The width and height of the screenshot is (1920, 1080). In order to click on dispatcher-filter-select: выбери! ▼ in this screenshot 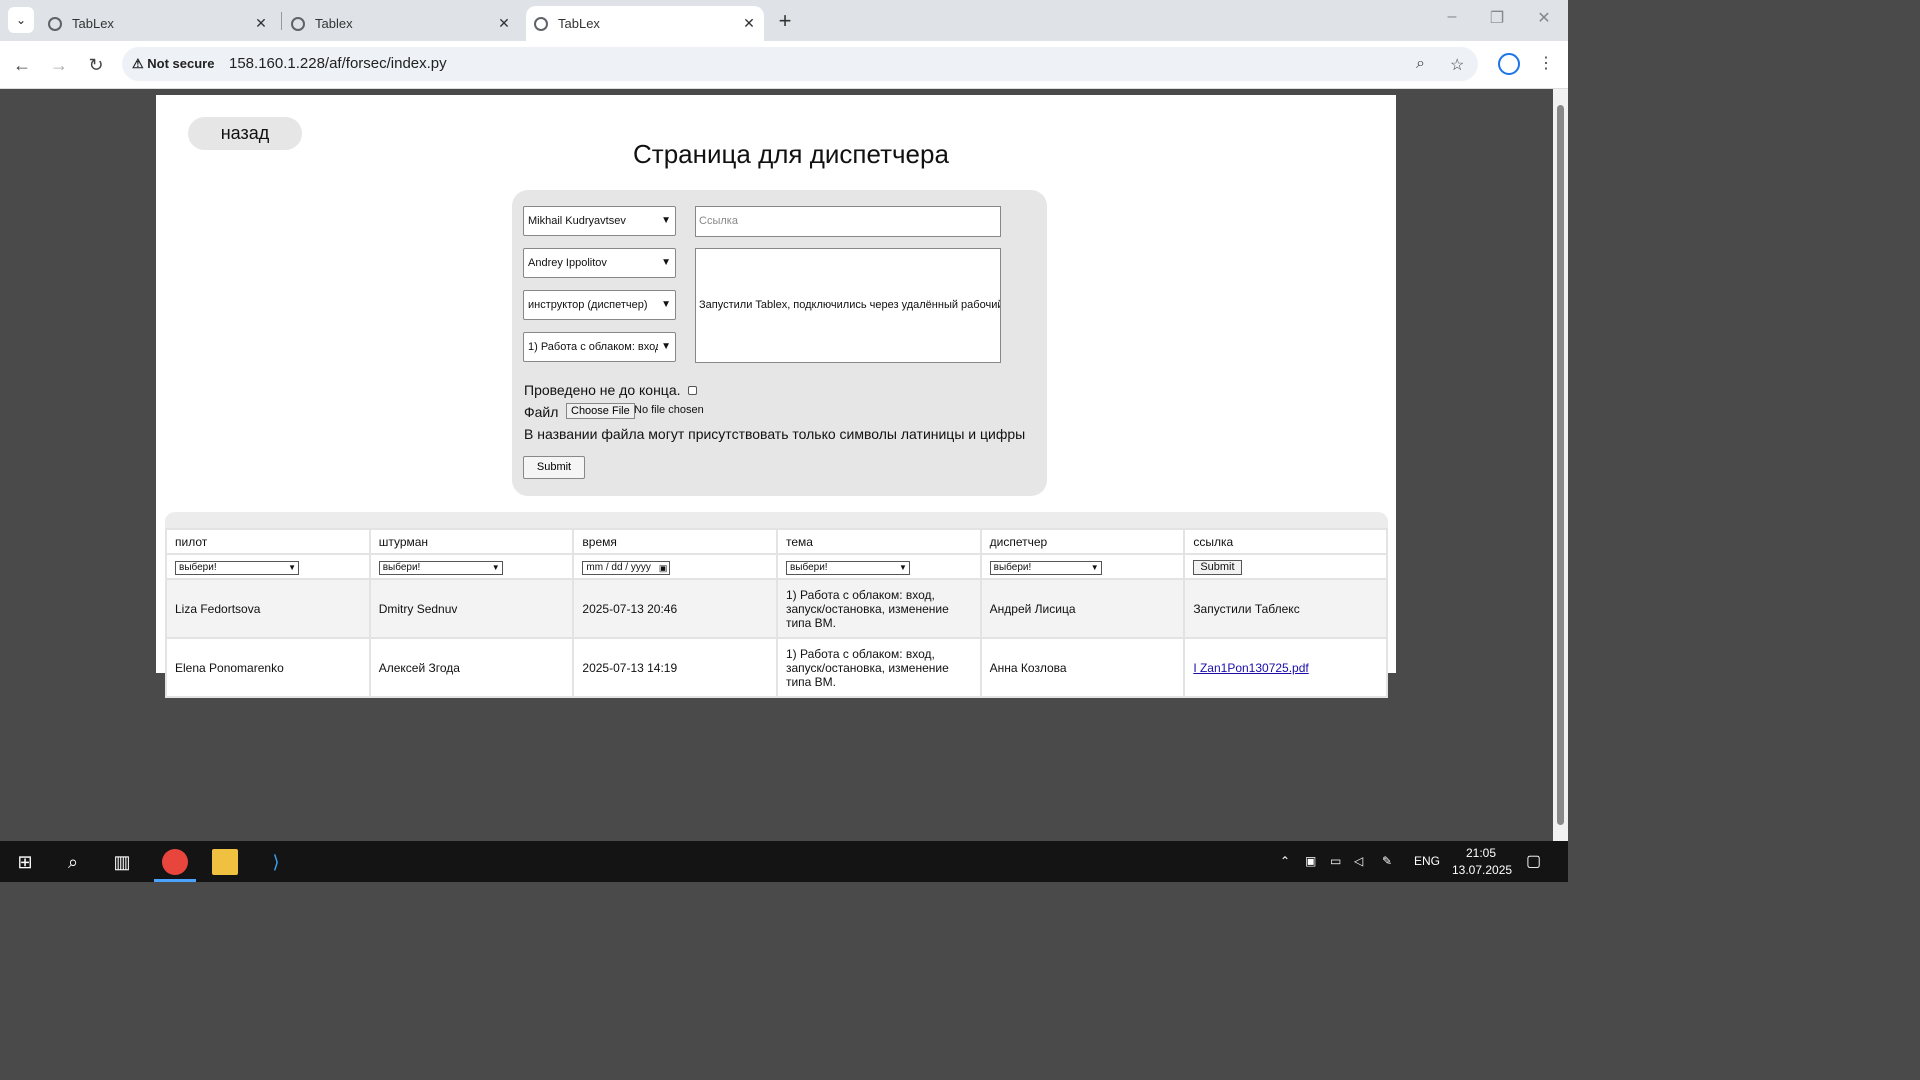, I will do `click(1045, 567)`.